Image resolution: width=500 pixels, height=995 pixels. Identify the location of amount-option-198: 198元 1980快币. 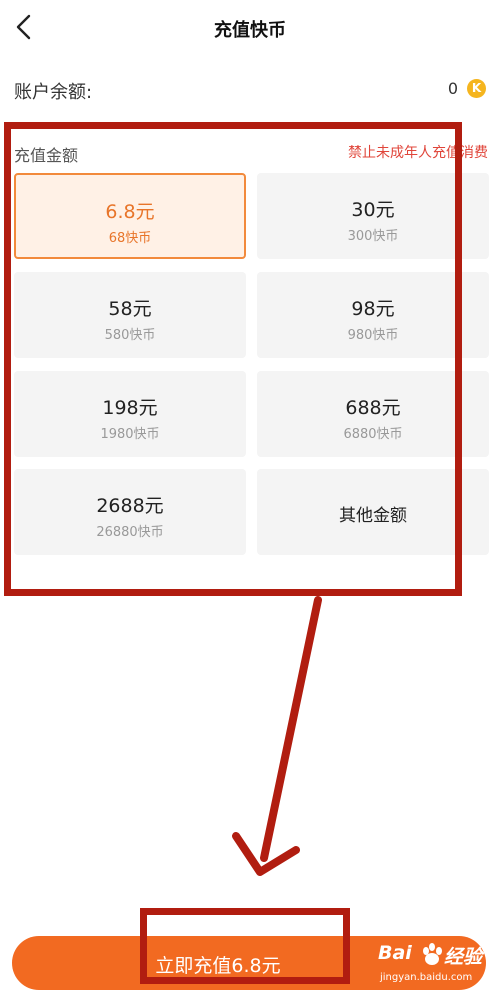
(130, 414).